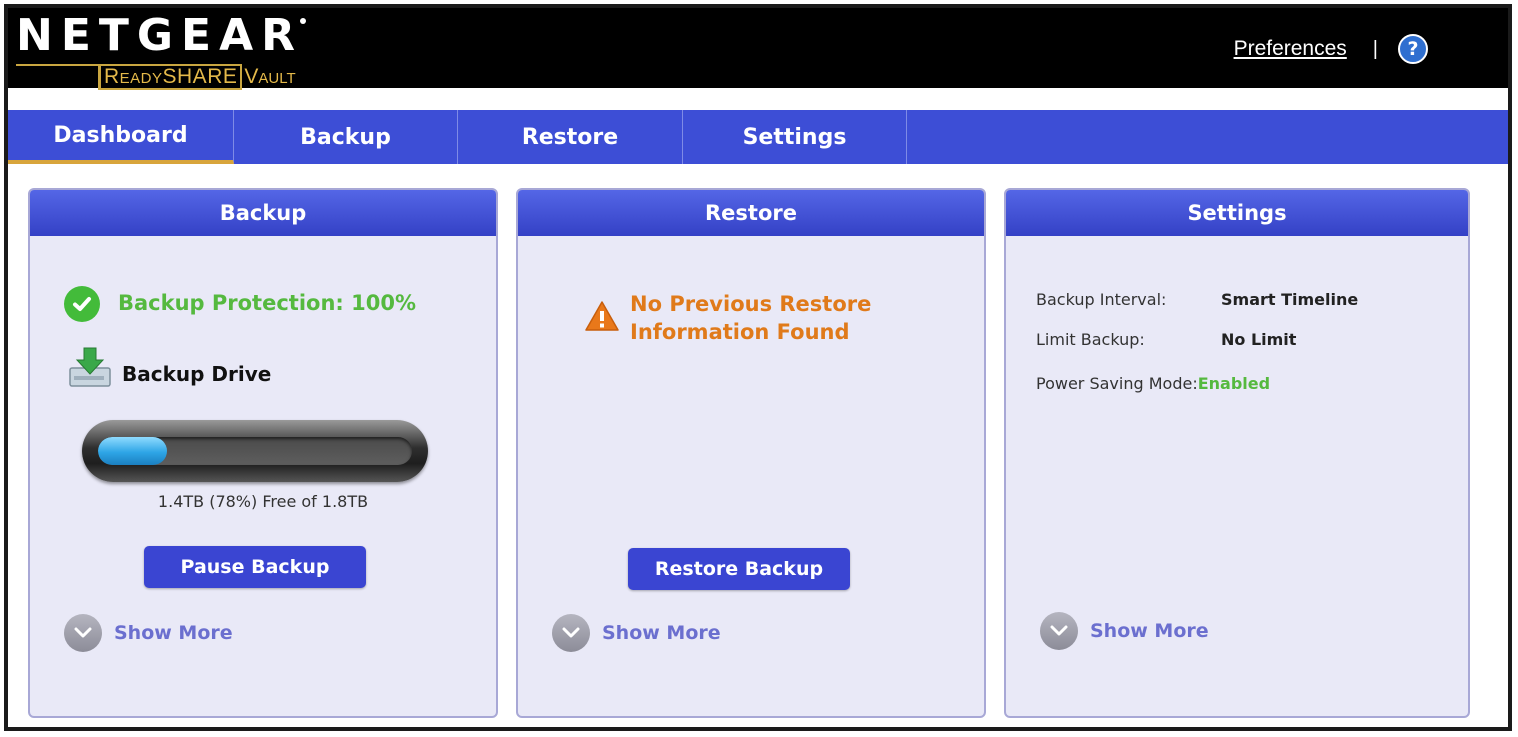  Describe the element at coordinates (739, 569) in the screenshot. I see `restore-backup-button: Restore Backup` at that location.